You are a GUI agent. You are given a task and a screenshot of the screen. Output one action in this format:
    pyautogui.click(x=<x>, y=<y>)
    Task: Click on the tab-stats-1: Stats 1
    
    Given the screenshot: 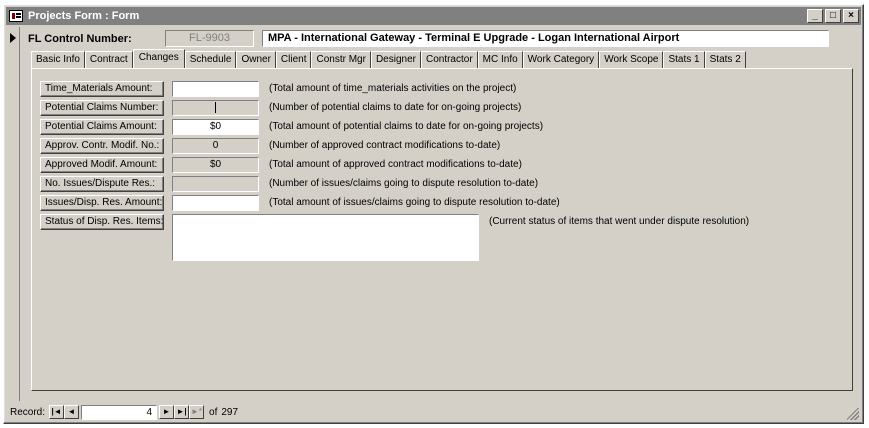 What is the action you would take?
    pyautogui.click(x=684, y=59)
    